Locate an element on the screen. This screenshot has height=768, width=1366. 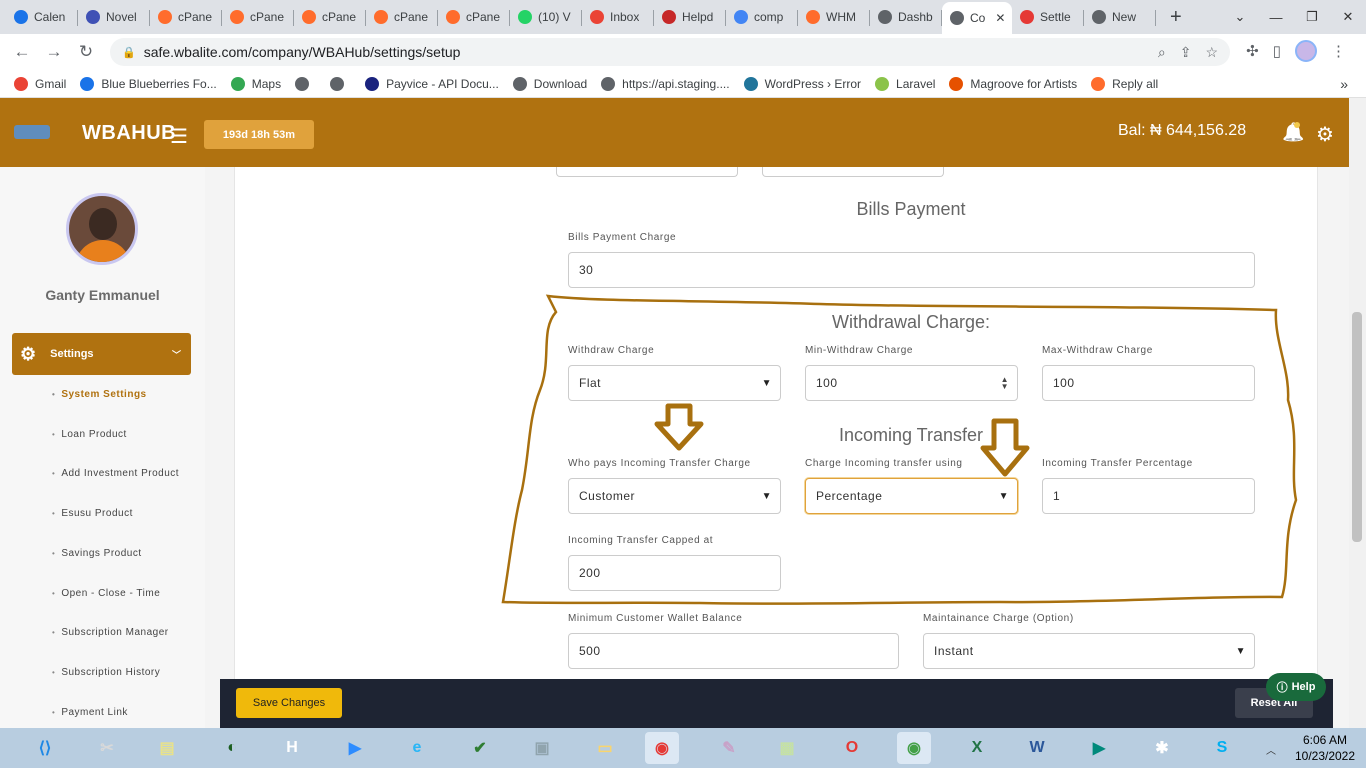
save-changes-button: Save Changes is located at coordinates (289, 703).